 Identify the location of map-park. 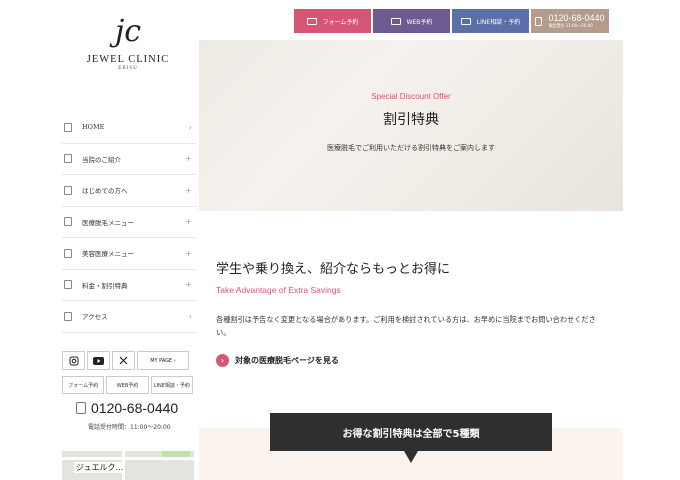
(176, 454).